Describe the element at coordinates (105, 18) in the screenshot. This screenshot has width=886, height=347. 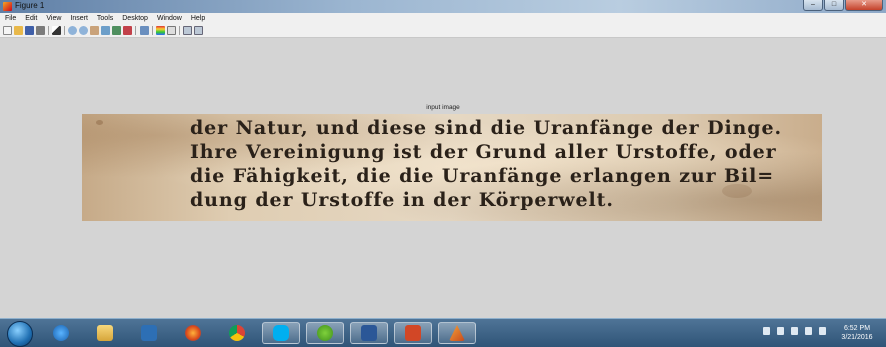
I see `menu-tools: Tools` at that location.